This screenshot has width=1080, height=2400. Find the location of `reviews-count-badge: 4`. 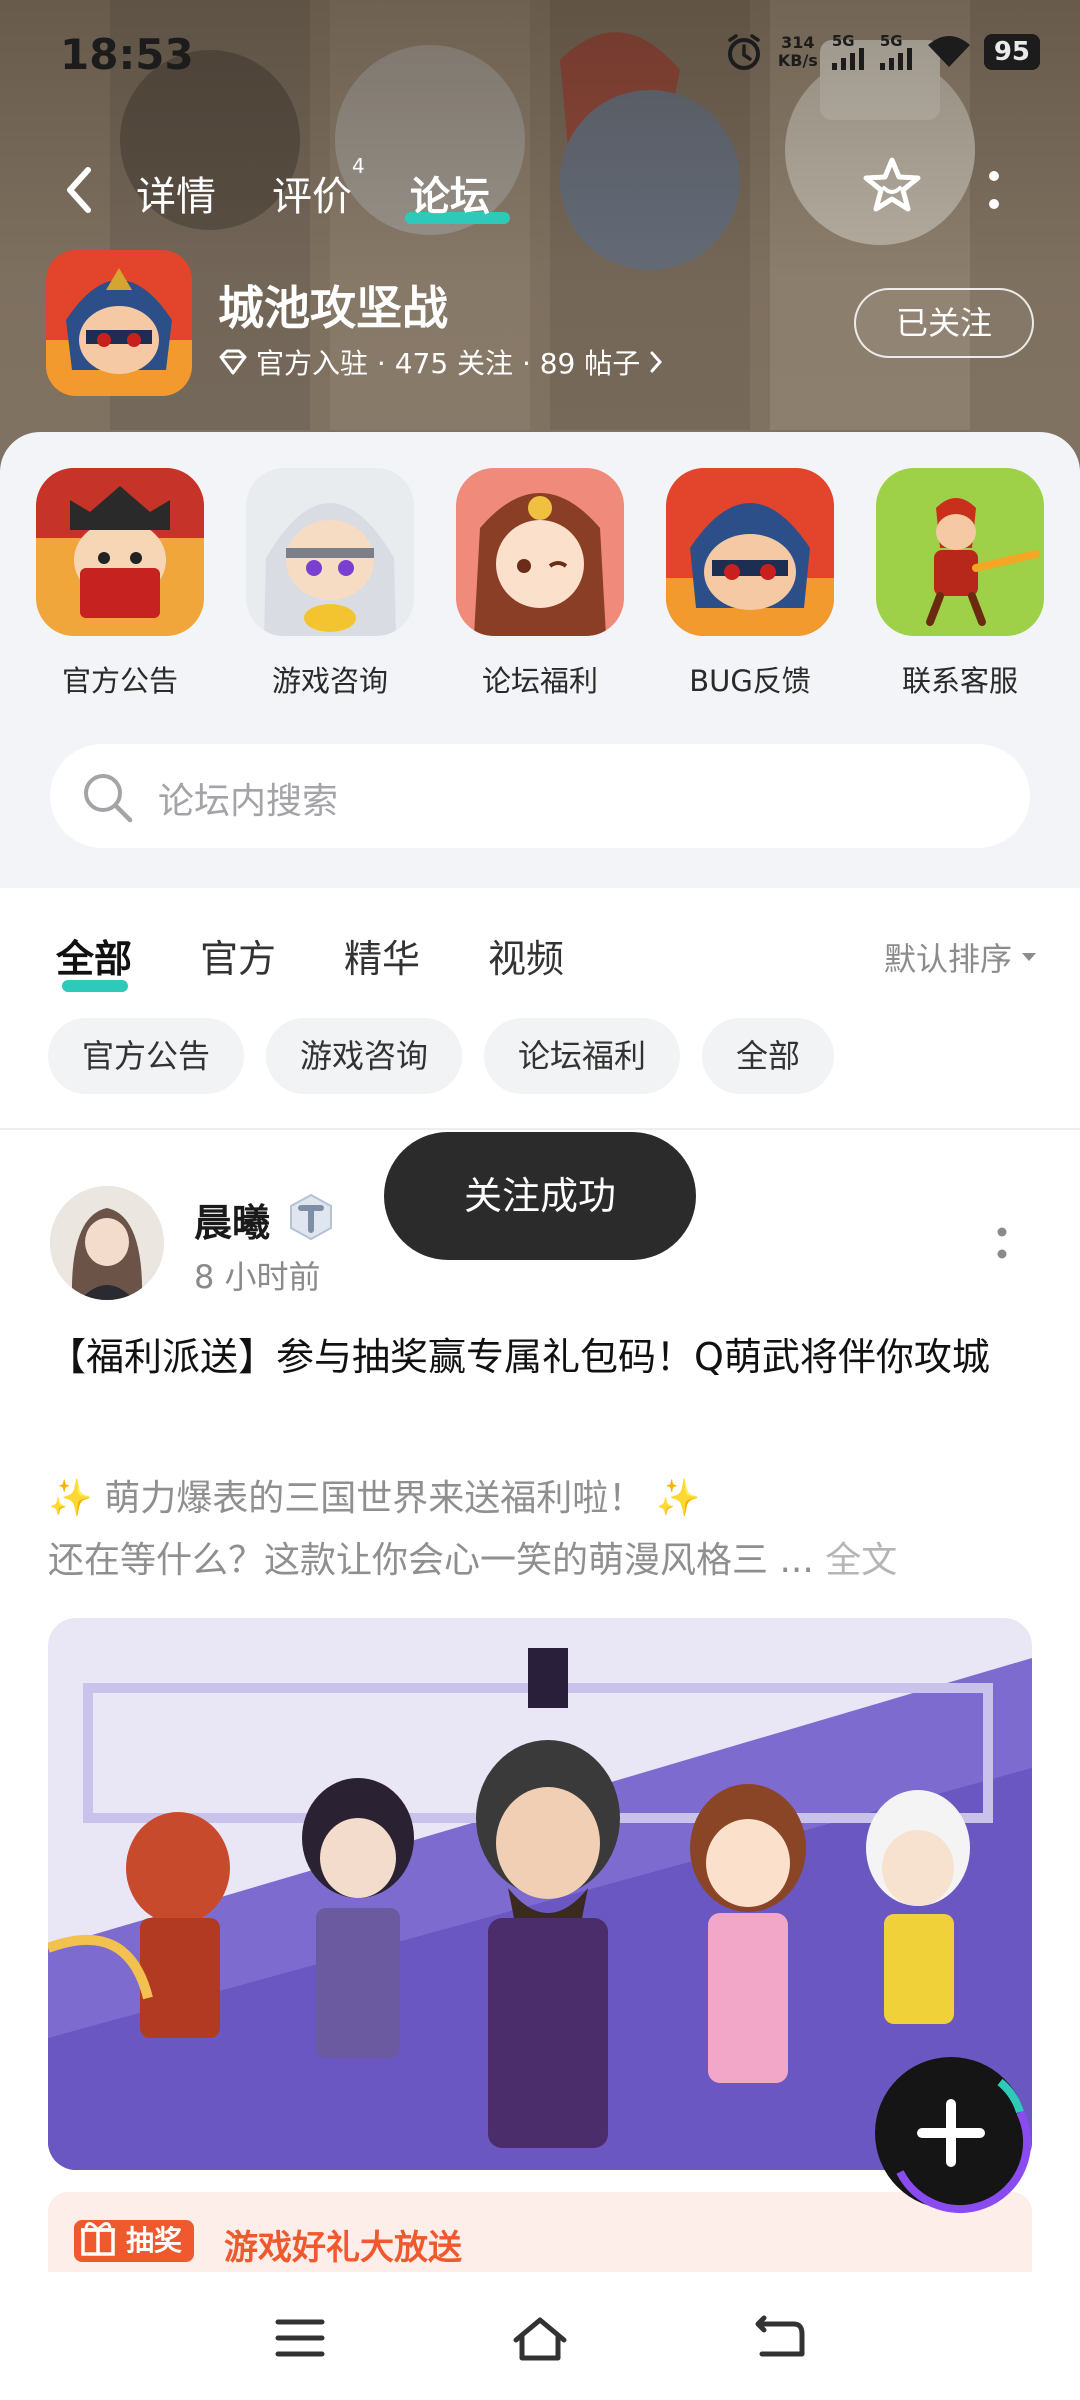

reviews-count-badge: 4 is located at coordinates (358, 166).